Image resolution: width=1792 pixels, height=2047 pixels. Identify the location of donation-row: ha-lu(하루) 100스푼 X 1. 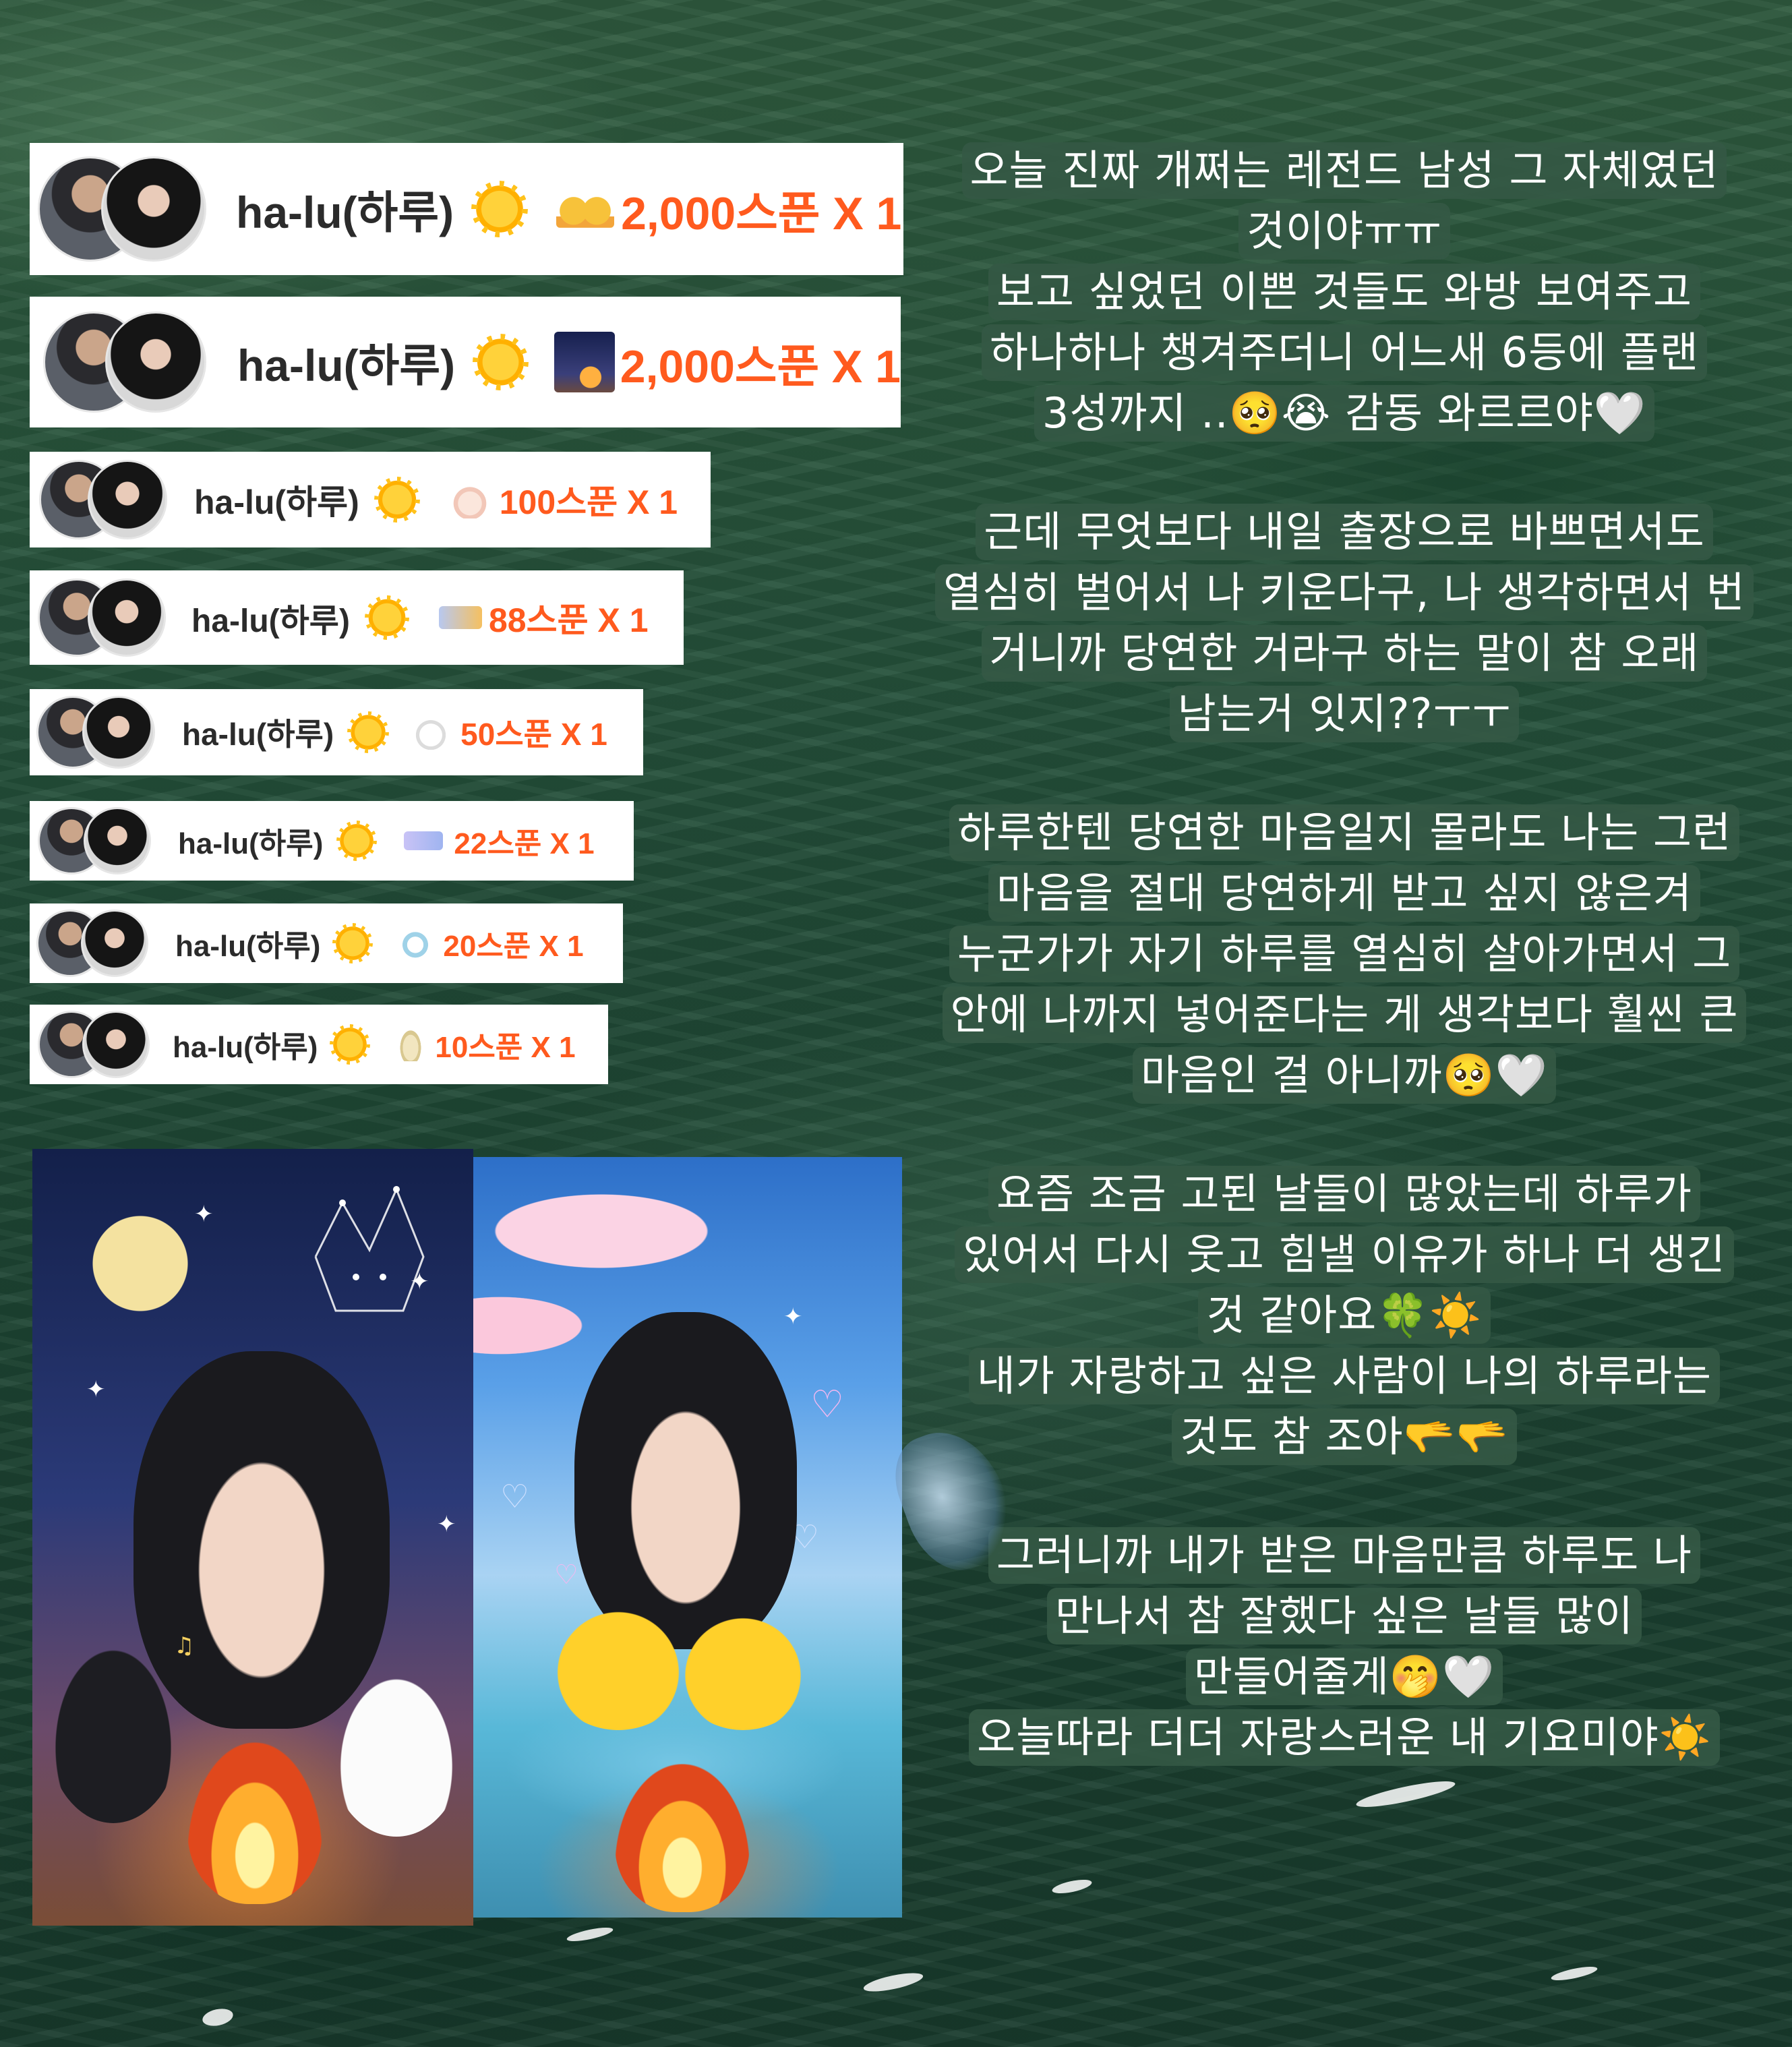
(370, 499).